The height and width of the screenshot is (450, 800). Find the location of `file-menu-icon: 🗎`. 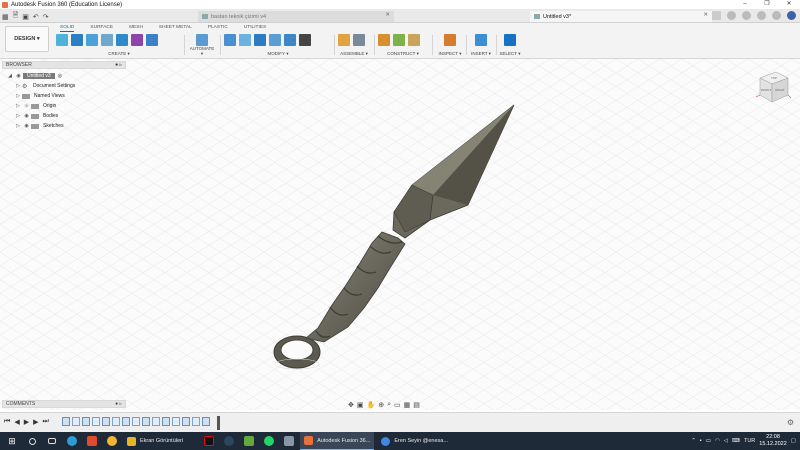

file-menu-icon: 🗎 is located at coordinates (16, 16).